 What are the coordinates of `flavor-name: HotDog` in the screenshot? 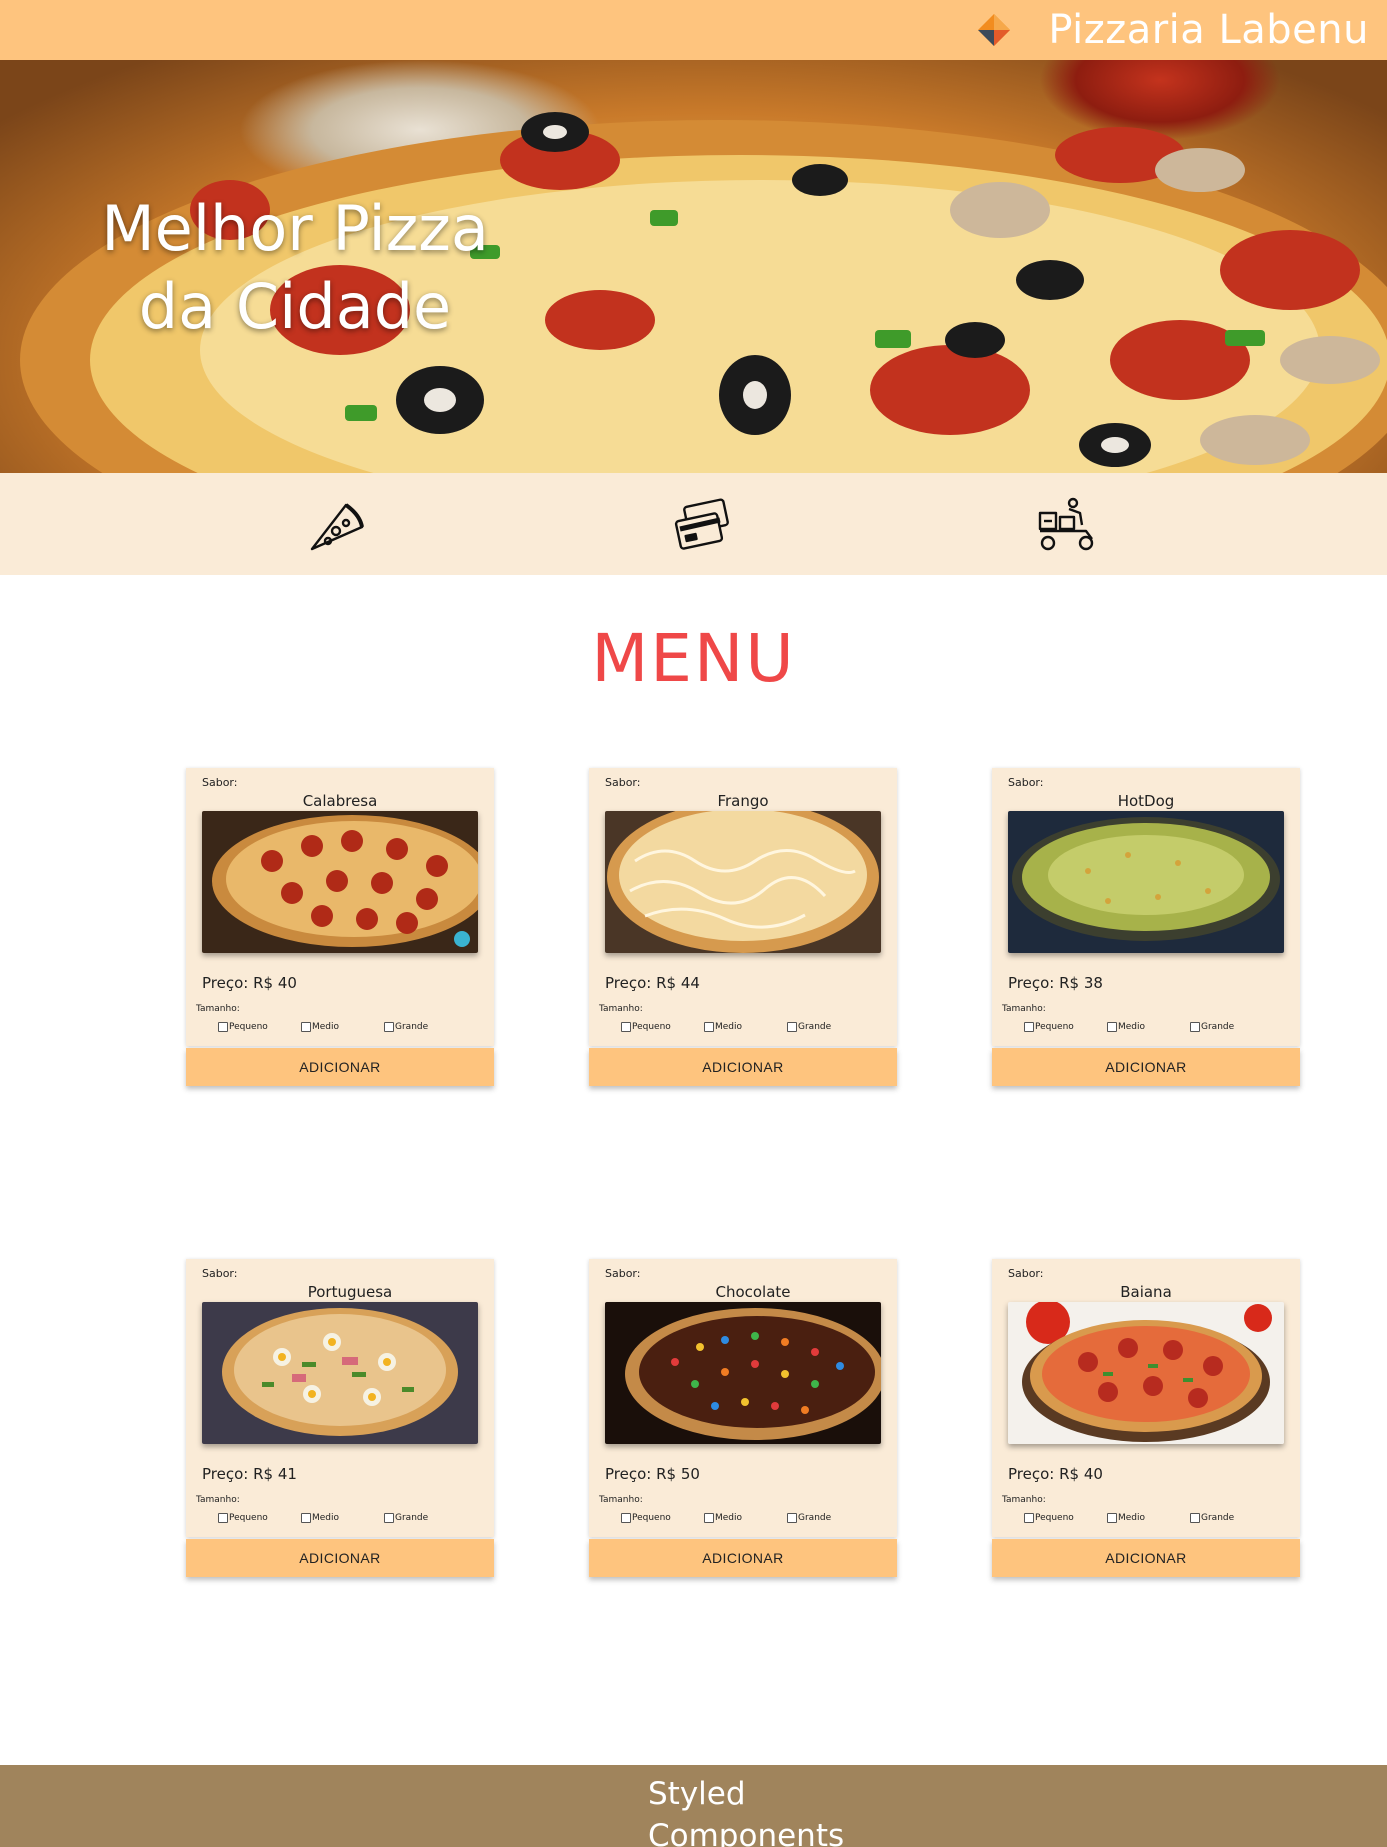 It's located at (1146, 801).